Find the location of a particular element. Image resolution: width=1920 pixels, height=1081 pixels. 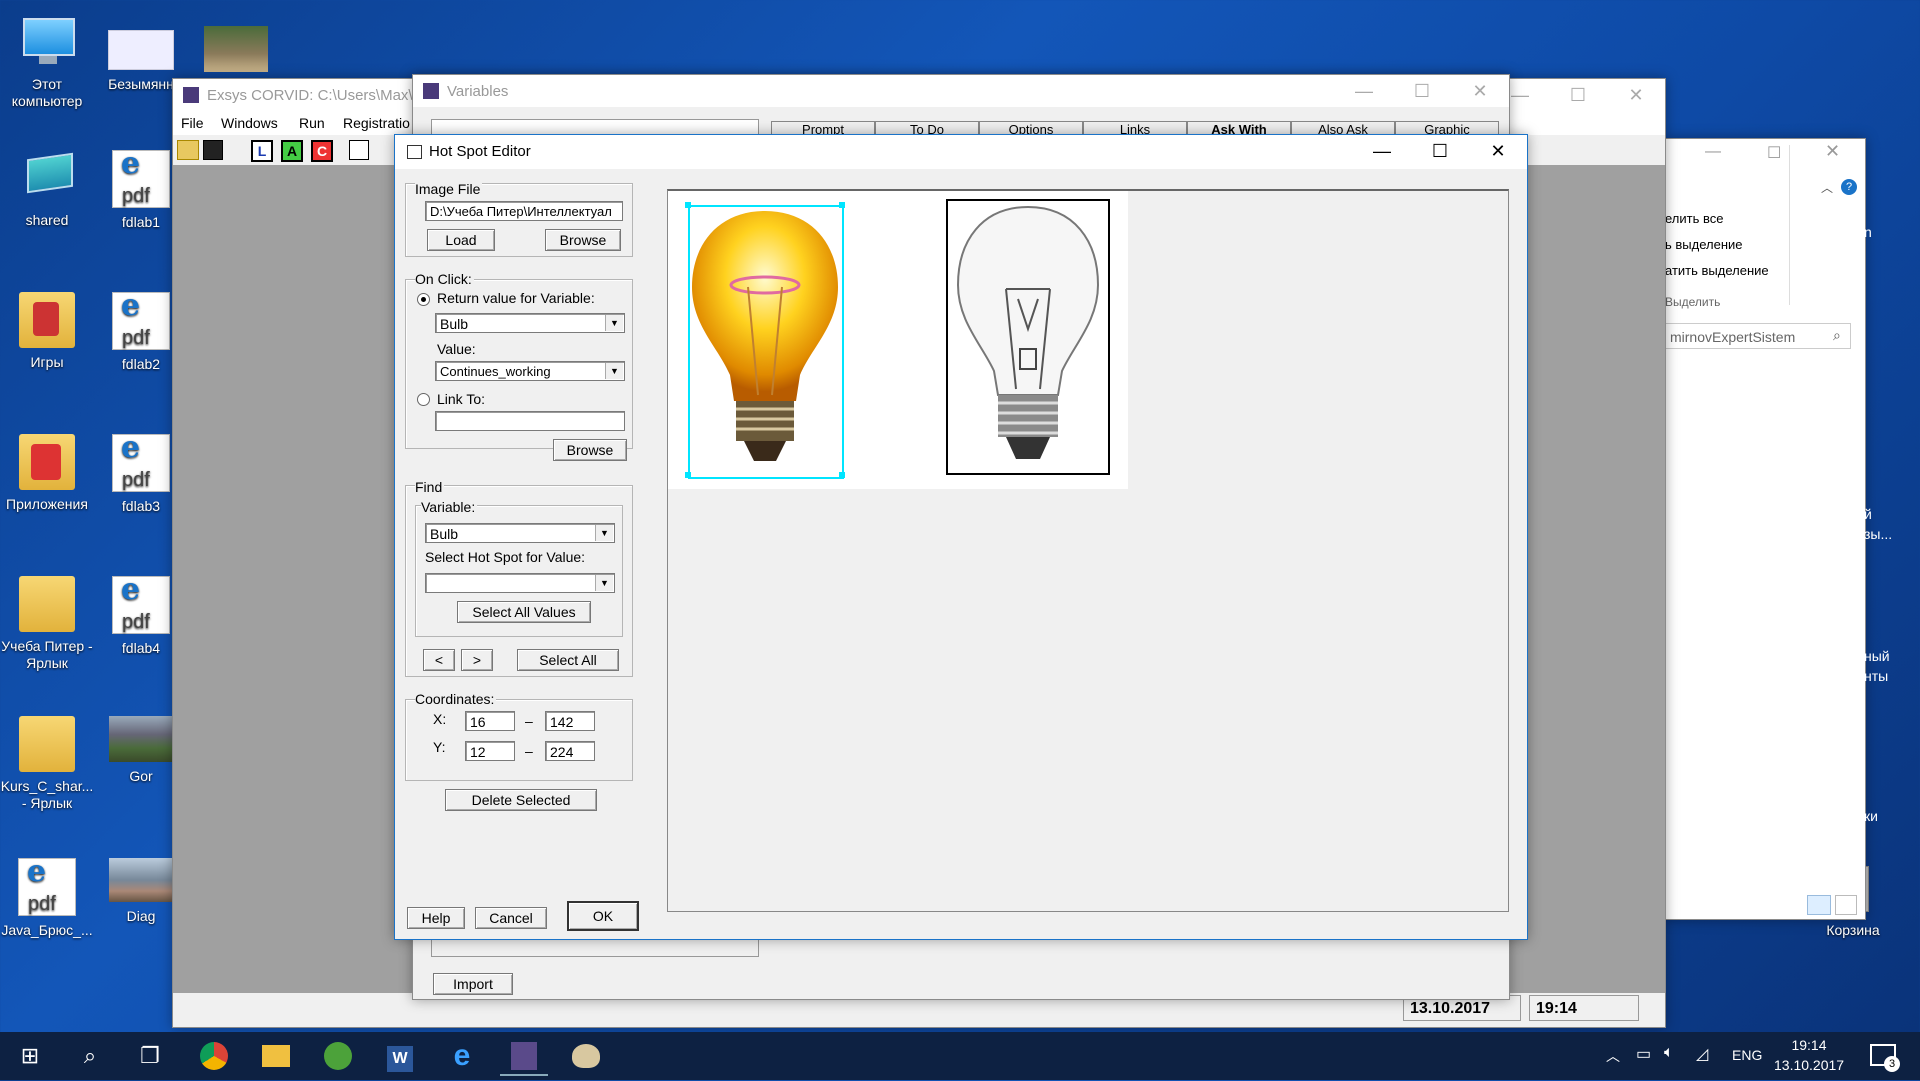

ok-button: OK is located at coordinates (603, 916).